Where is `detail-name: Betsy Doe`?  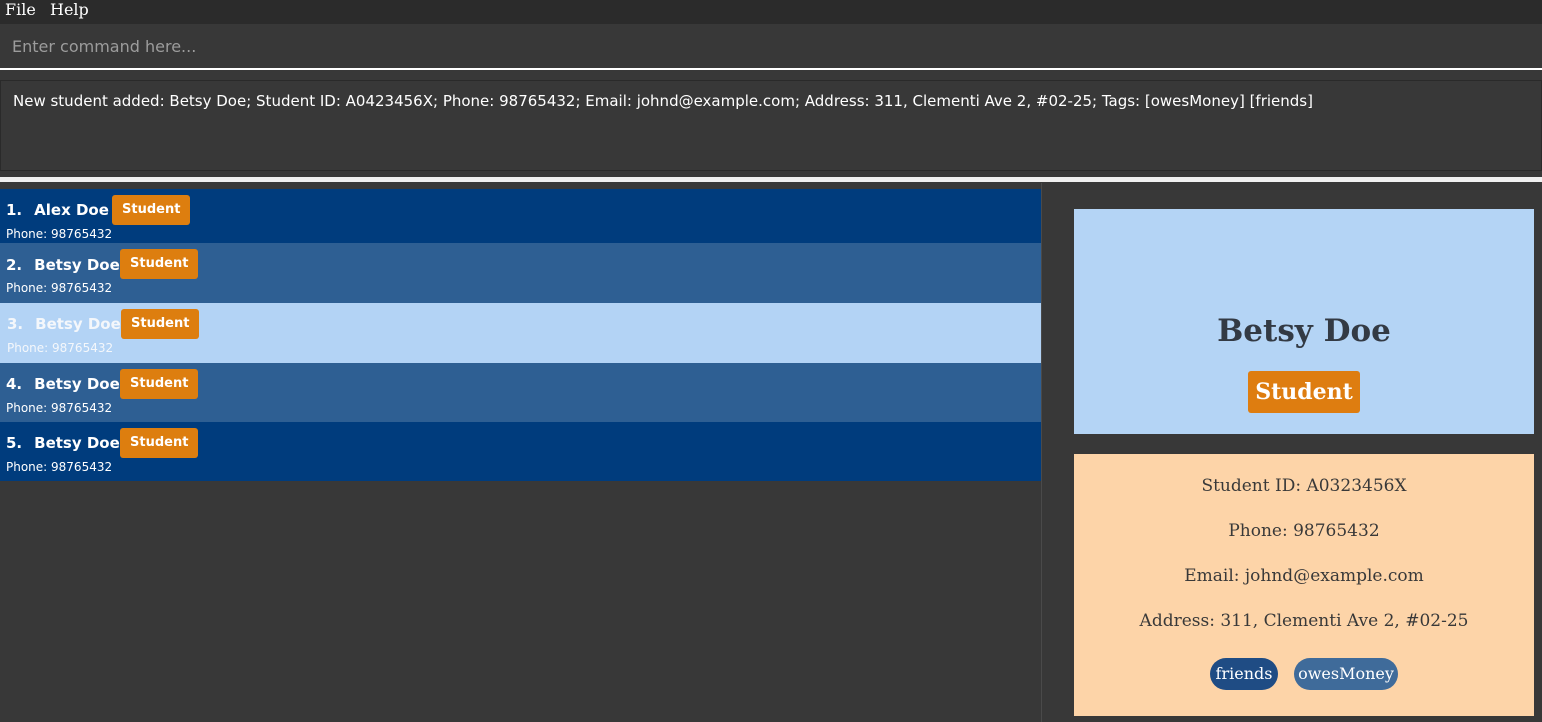 detail-name: Betsy Doe is located at coordinates (1304, 331).